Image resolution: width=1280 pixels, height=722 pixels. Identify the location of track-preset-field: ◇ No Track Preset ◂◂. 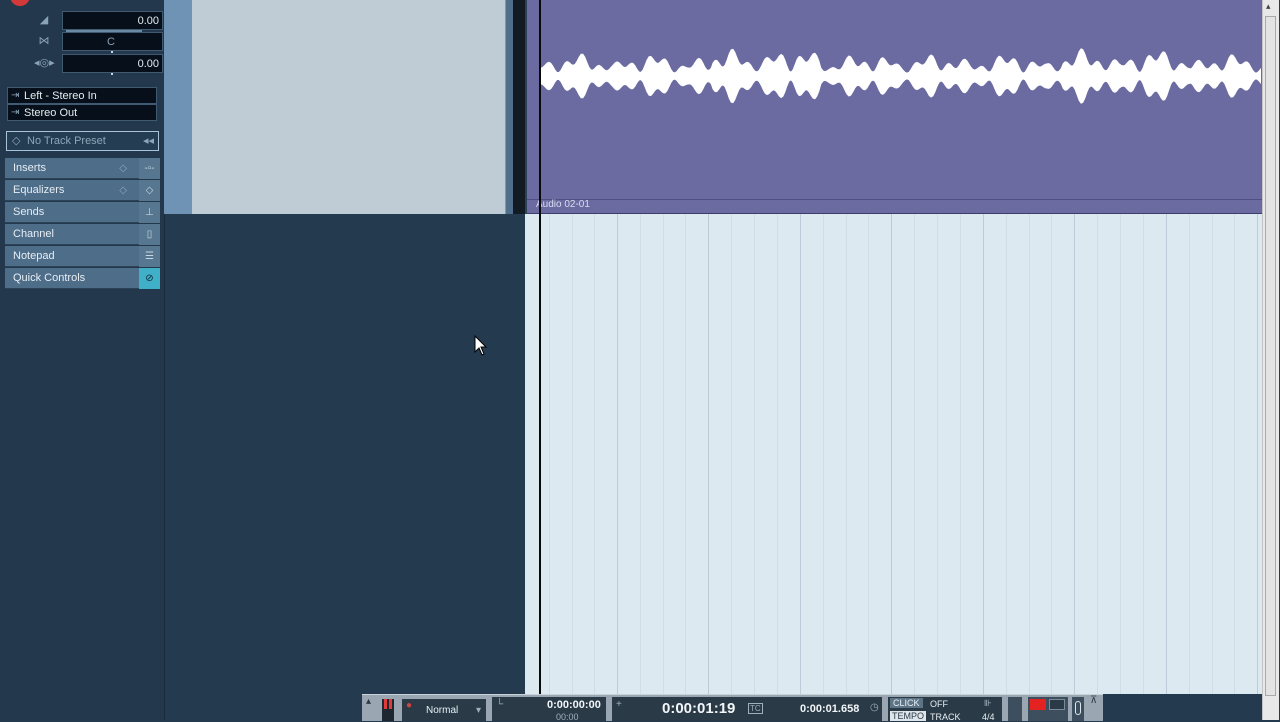
(82, 141).